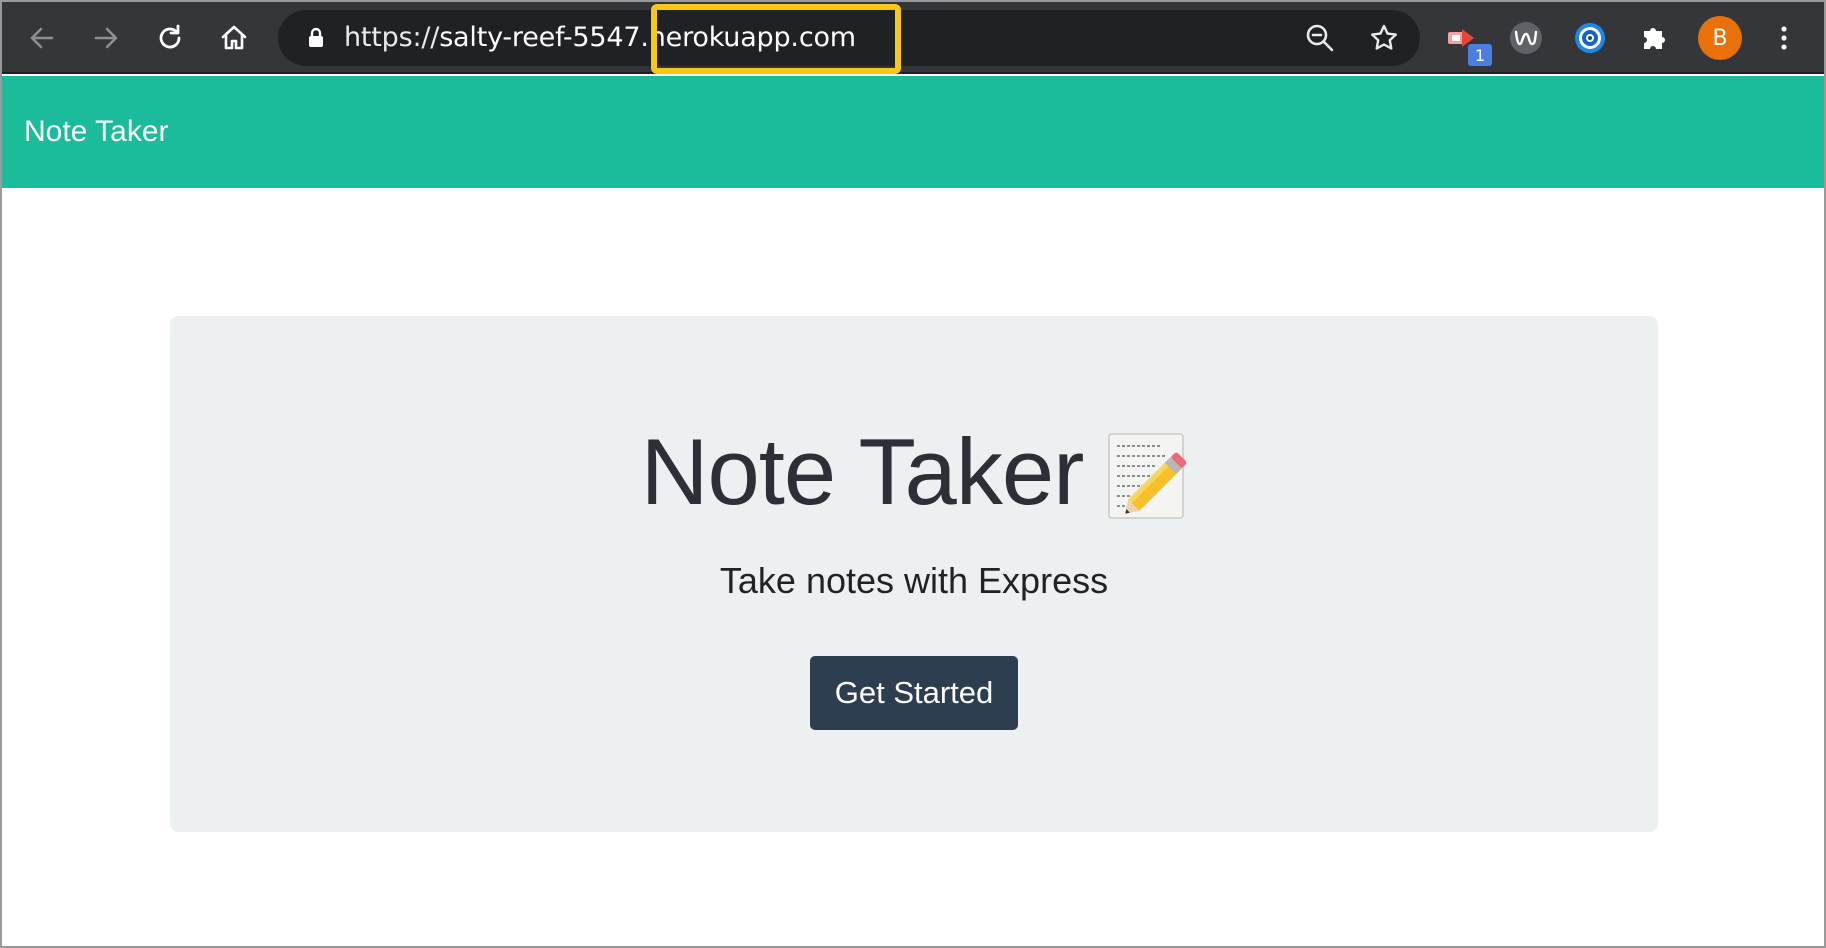 The height and width of the screenshot is (948, 1826). Describe the element at coordinates (96, 132) in the screenshot. I see `navbar-brand: Note Taker` at that location.